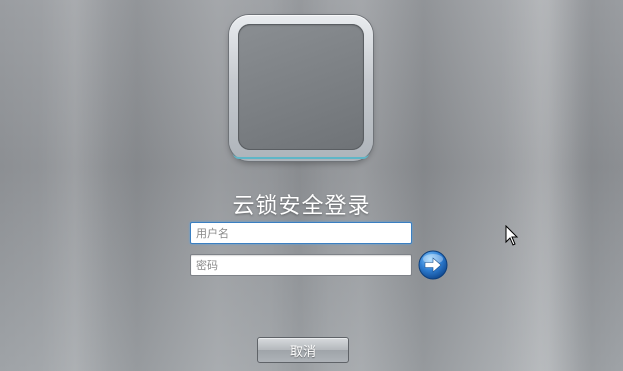 The width and height of the screenshot is (623, 371). Describe the element at coordinates (512, 235) in the screenshot. I see `mouse-cursor-icon` at that location.